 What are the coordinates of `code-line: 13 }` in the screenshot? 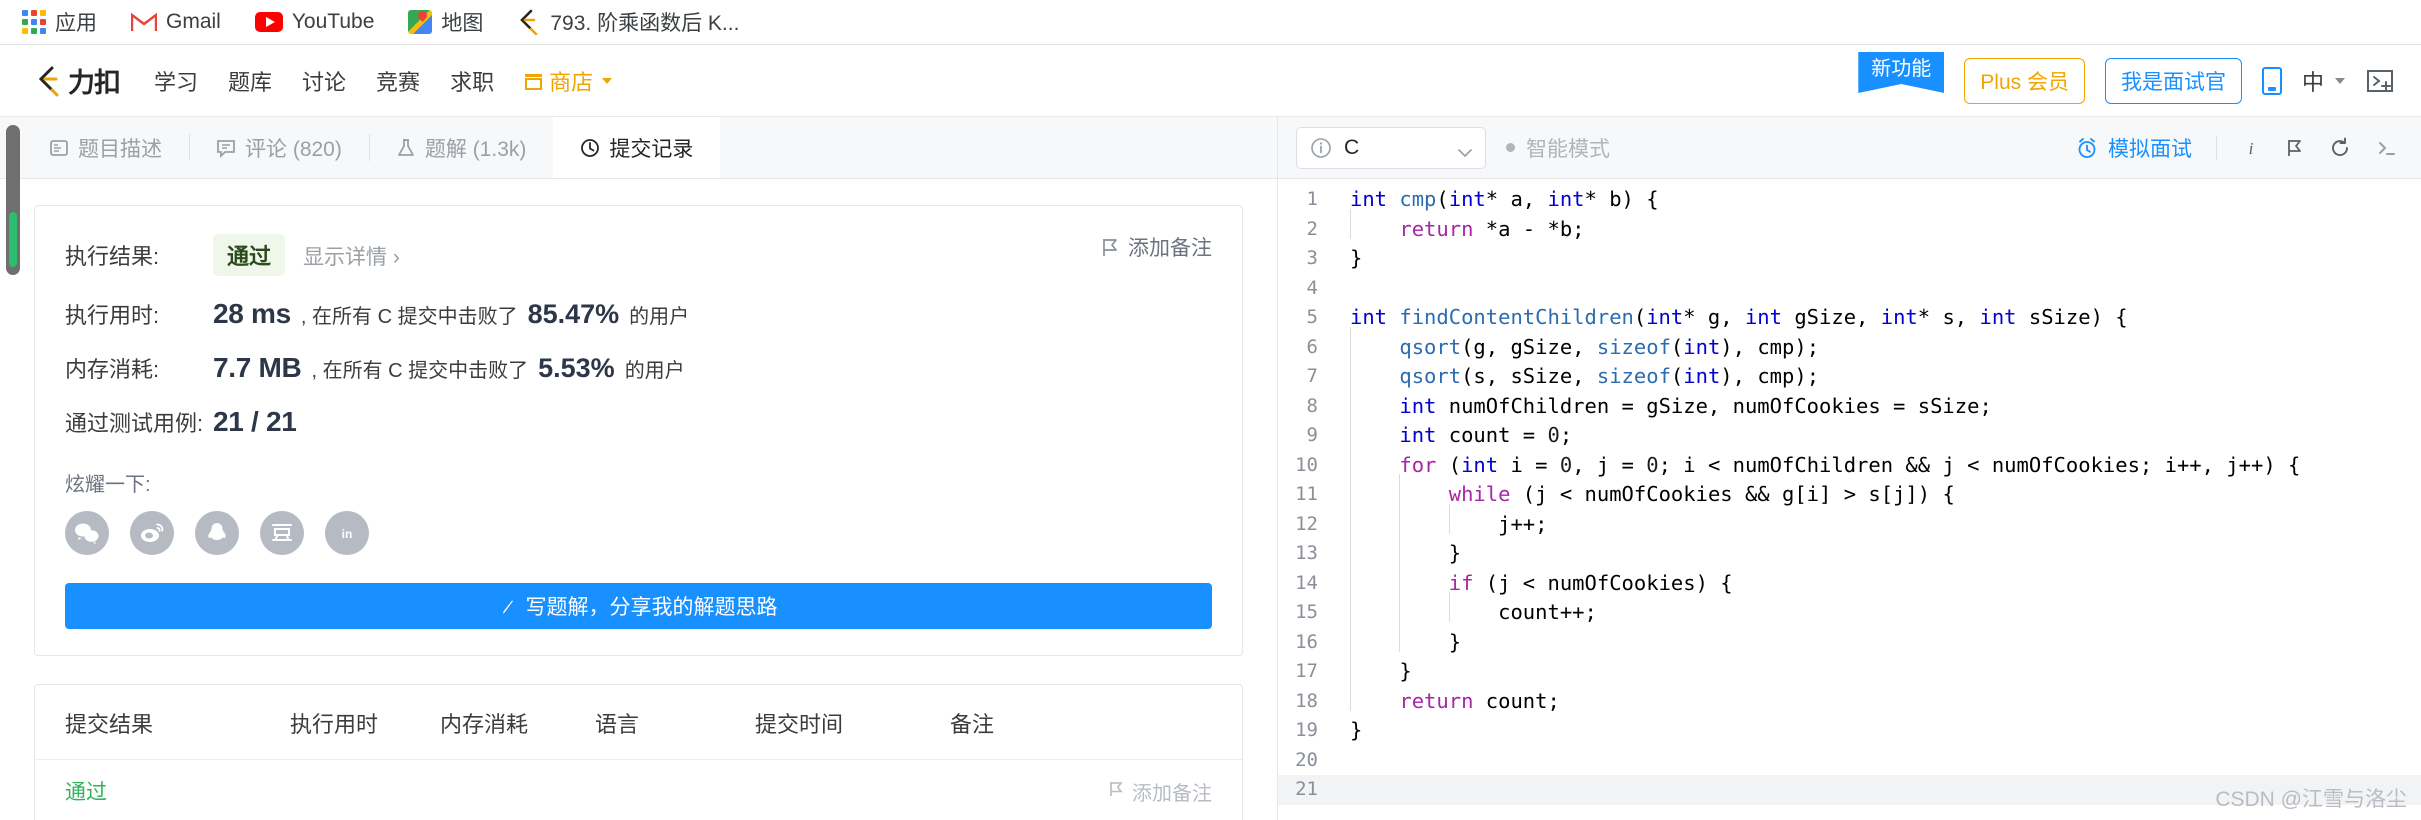 It's located at (1849, 551).